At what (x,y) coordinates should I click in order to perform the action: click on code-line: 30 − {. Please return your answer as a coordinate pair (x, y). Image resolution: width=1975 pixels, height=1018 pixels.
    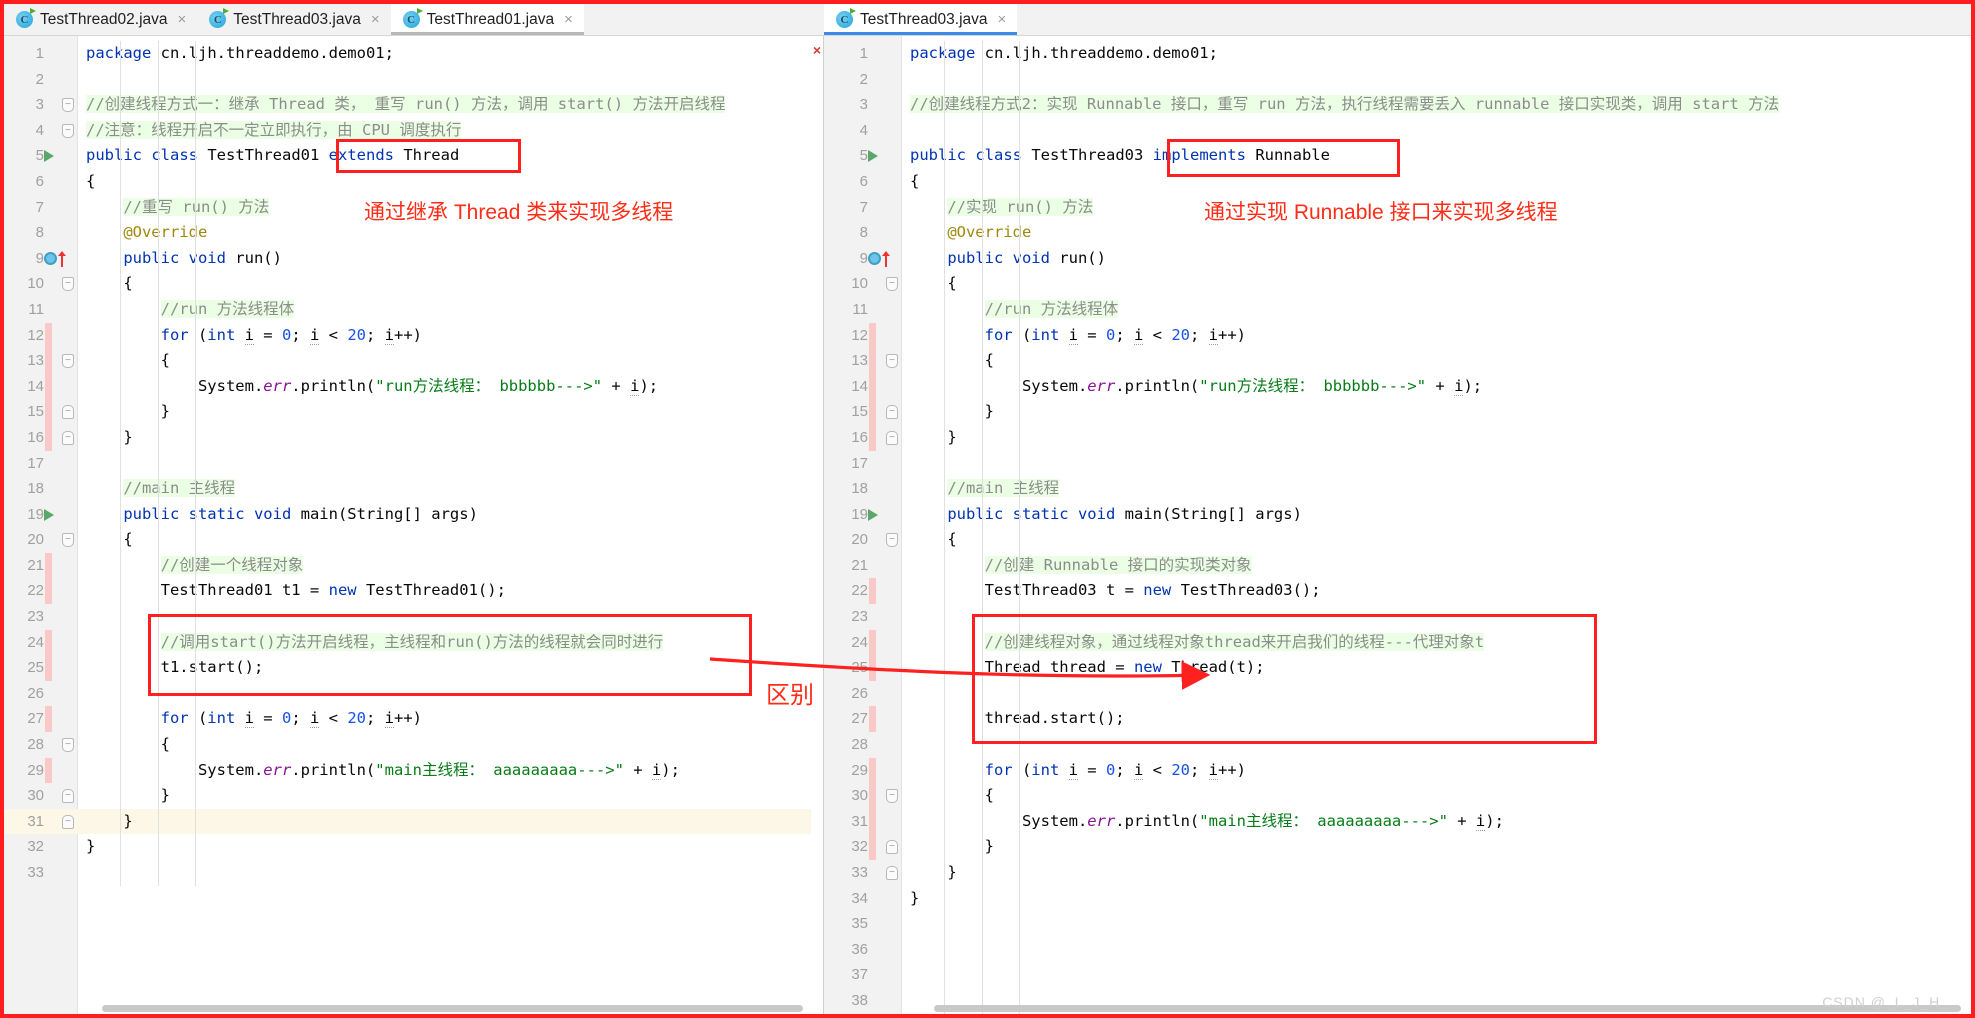
    Looking at the image, I should click on (1397, 796).